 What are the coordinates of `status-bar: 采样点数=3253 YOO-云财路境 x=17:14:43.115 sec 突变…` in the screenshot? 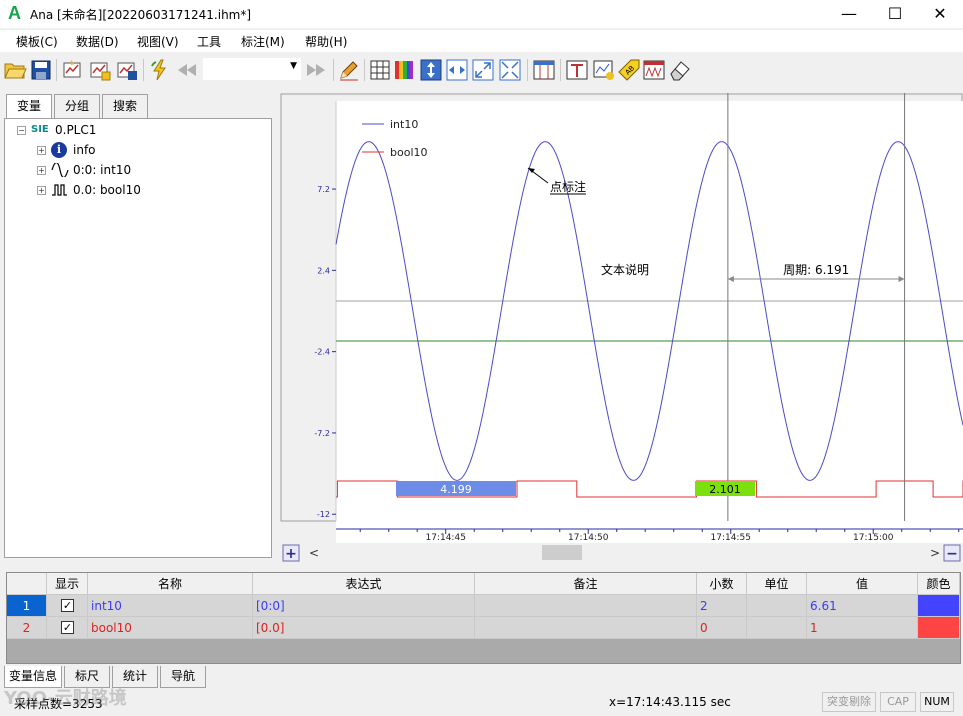 It's located at (481, 702).